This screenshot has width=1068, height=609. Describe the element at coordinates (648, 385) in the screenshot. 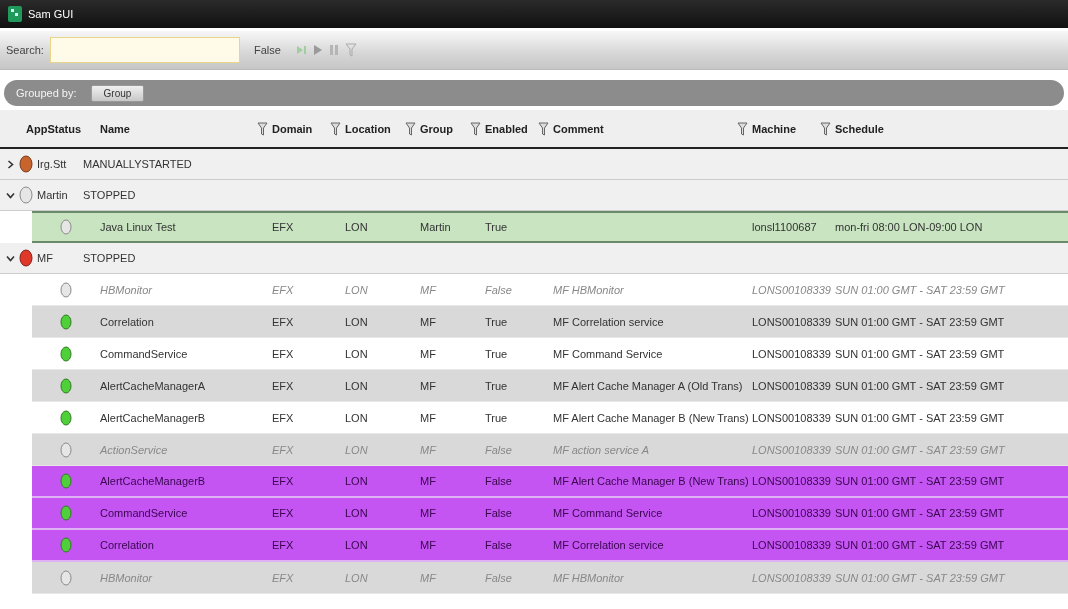

I see `comment-cell: MF Alert Cache Manager A (Old Trans)` at that location.